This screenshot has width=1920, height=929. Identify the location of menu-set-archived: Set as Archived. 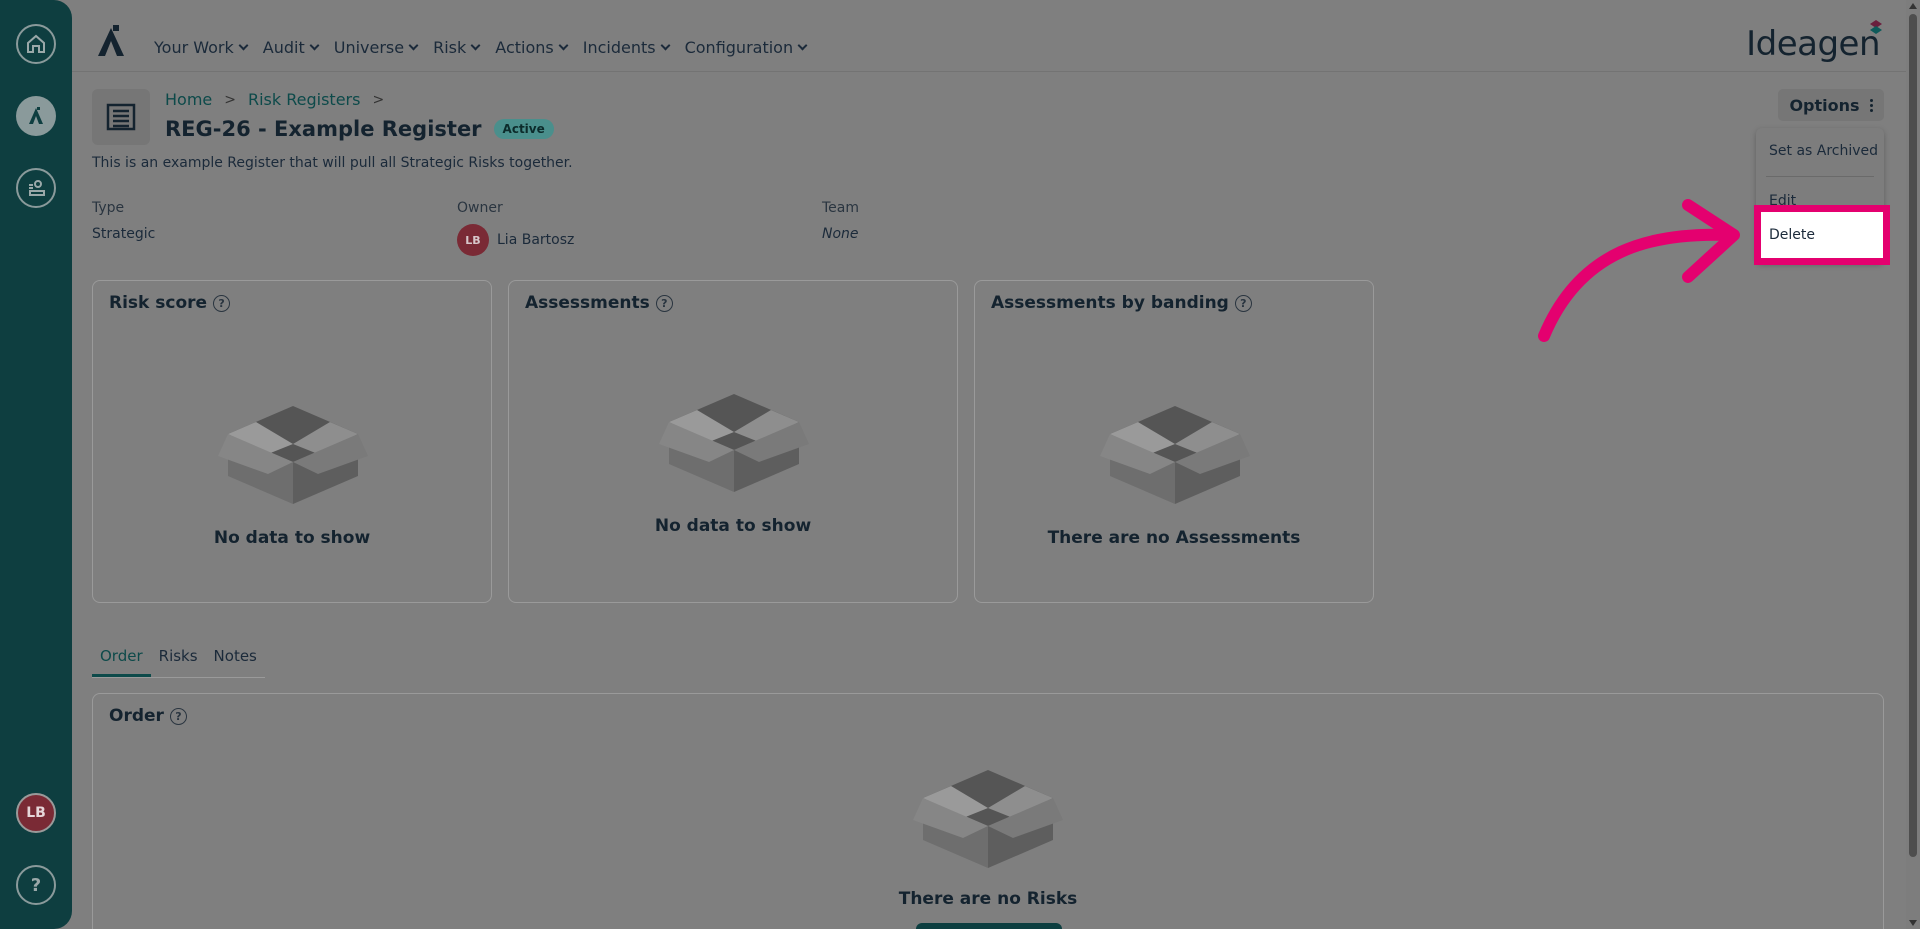
(1823, 151).